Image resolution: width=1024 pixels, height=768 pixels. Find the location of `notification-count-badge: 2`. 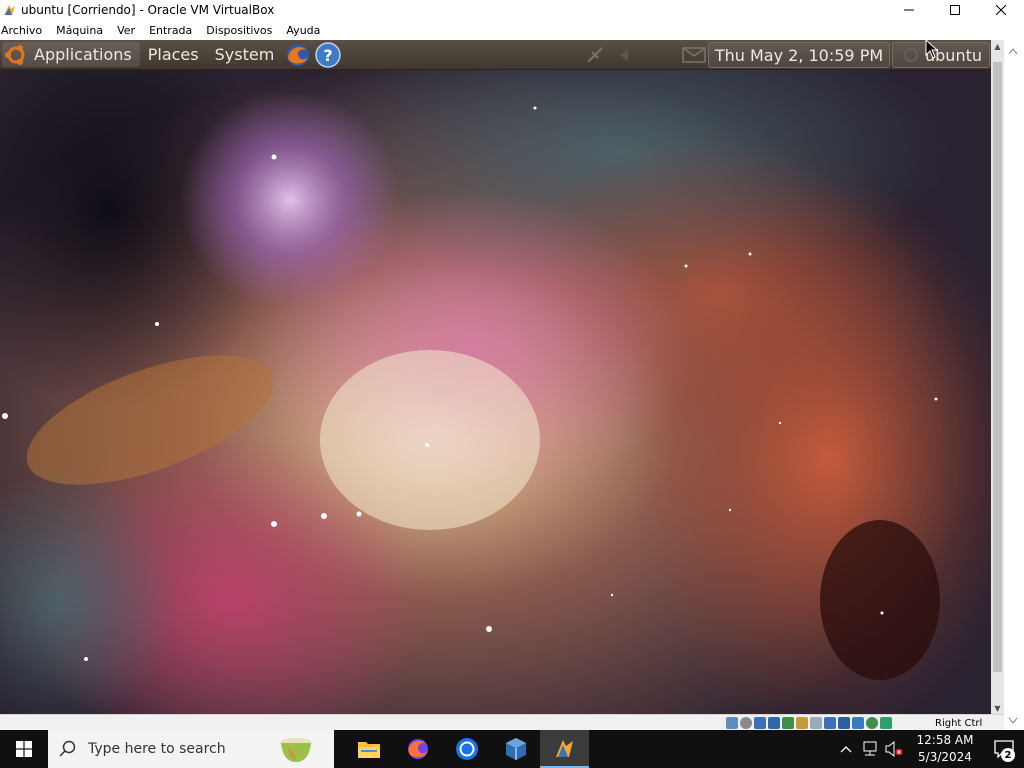

notification-count-badge: 2 is located at coordinates (1008, 755).